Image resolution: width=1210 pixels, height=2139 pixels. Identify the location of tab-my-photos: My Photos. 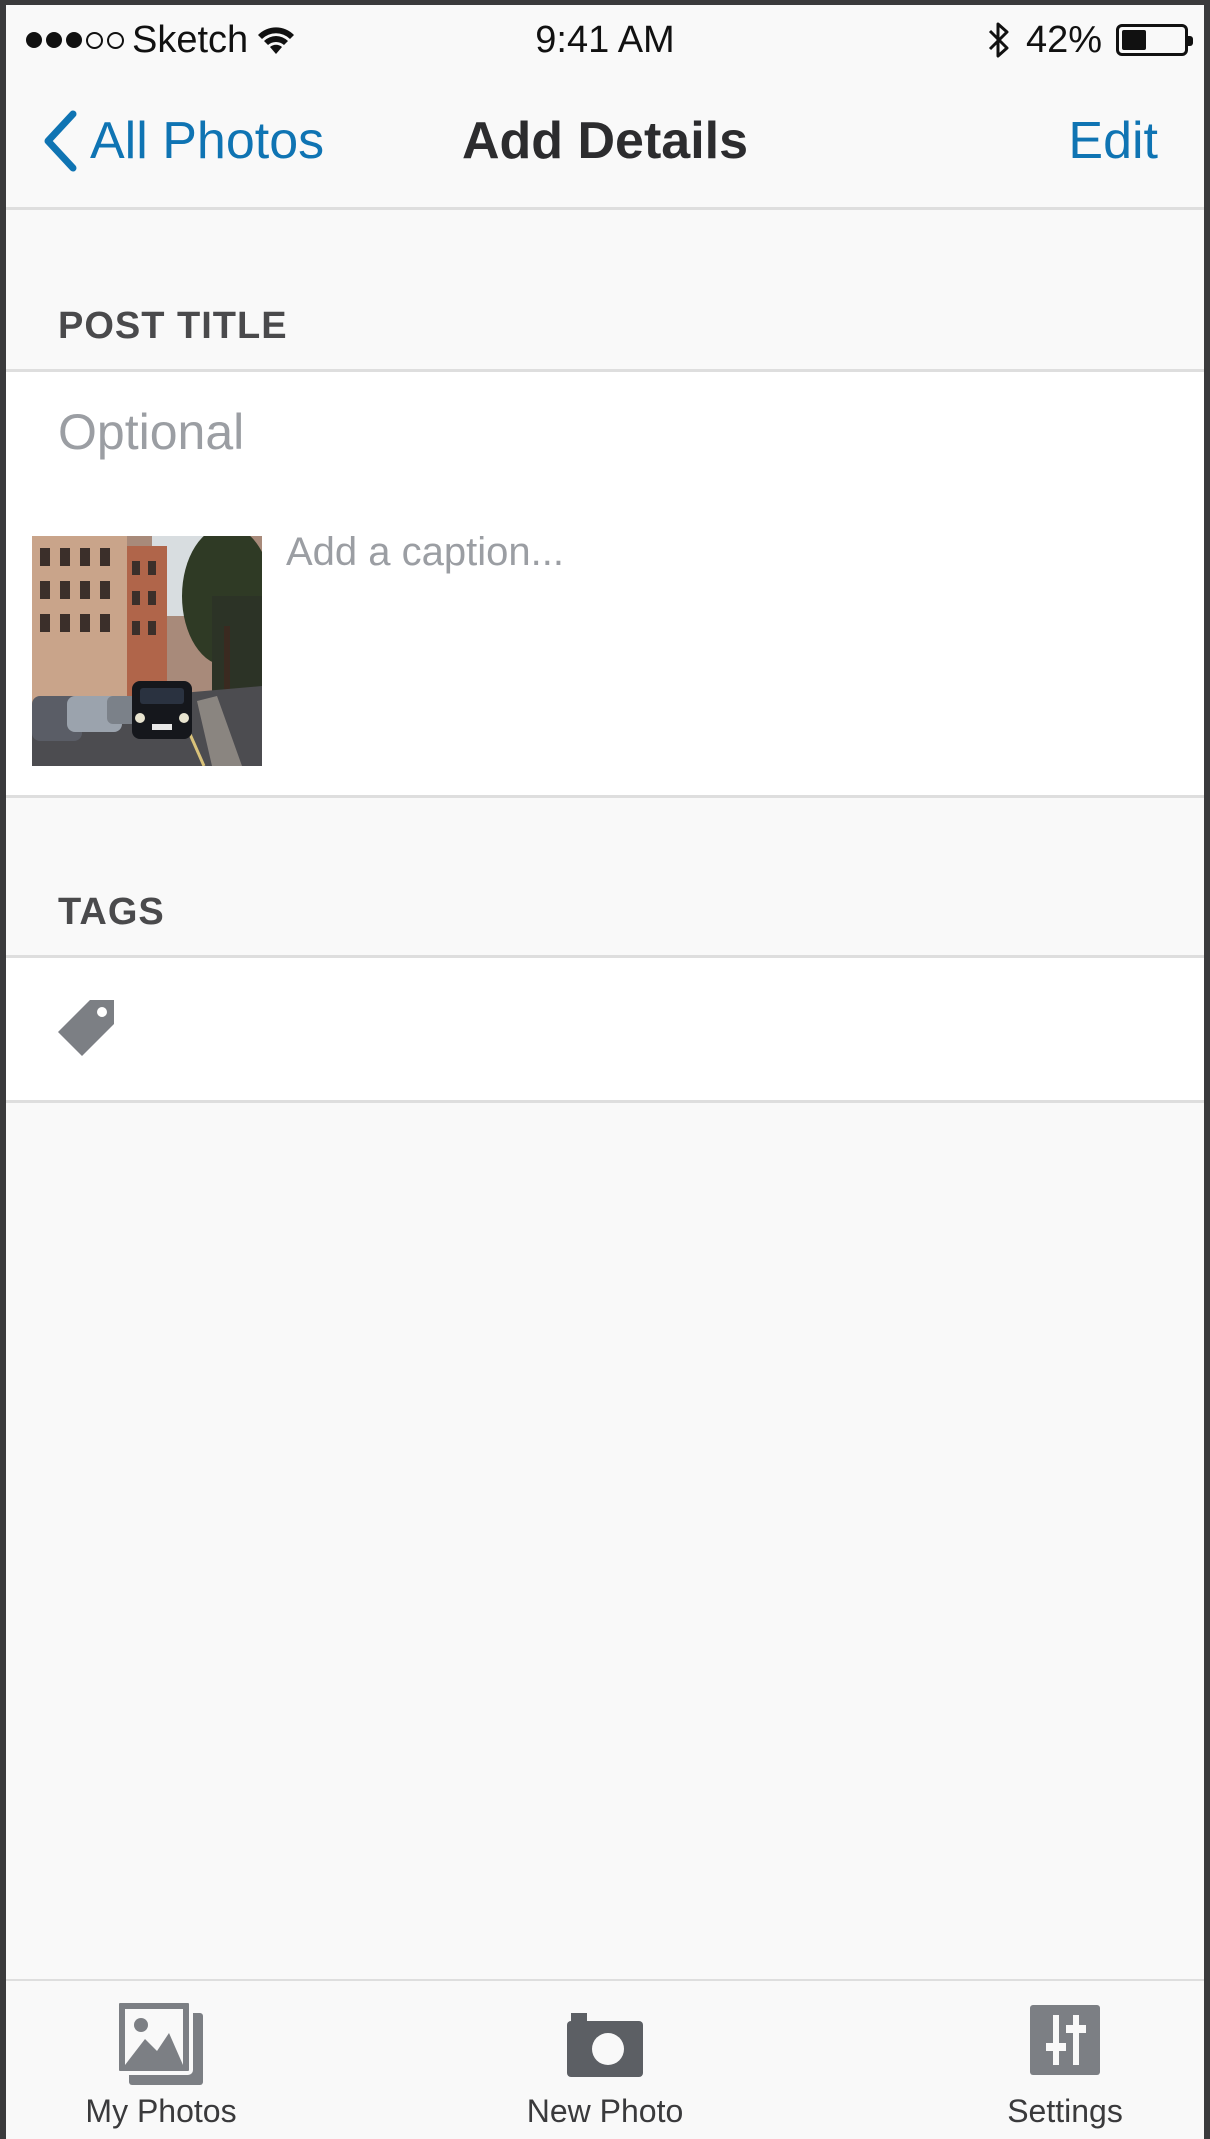
(161, 2060).